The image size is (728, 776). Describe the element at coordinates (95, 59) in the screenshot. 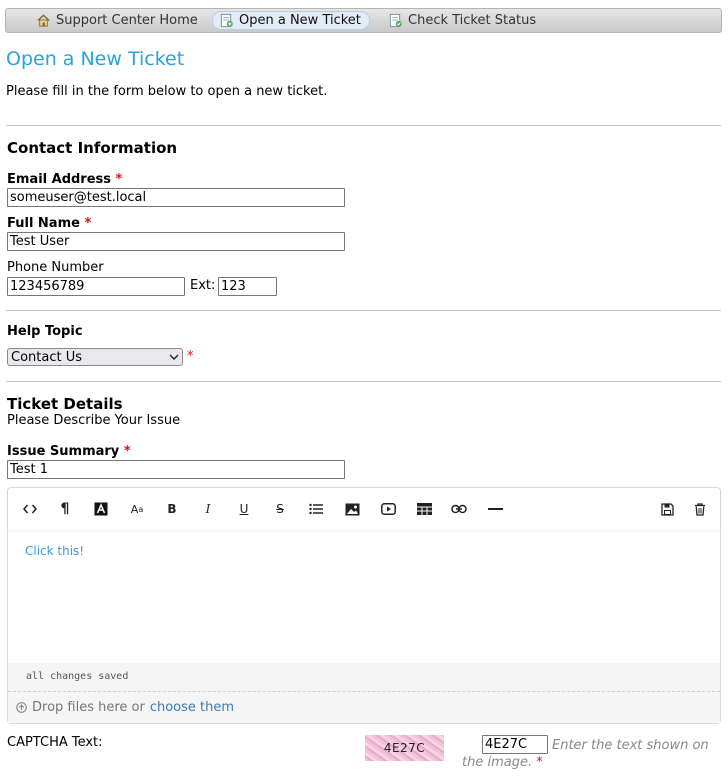

I see `page-title: Open a New Ticket` at that location.